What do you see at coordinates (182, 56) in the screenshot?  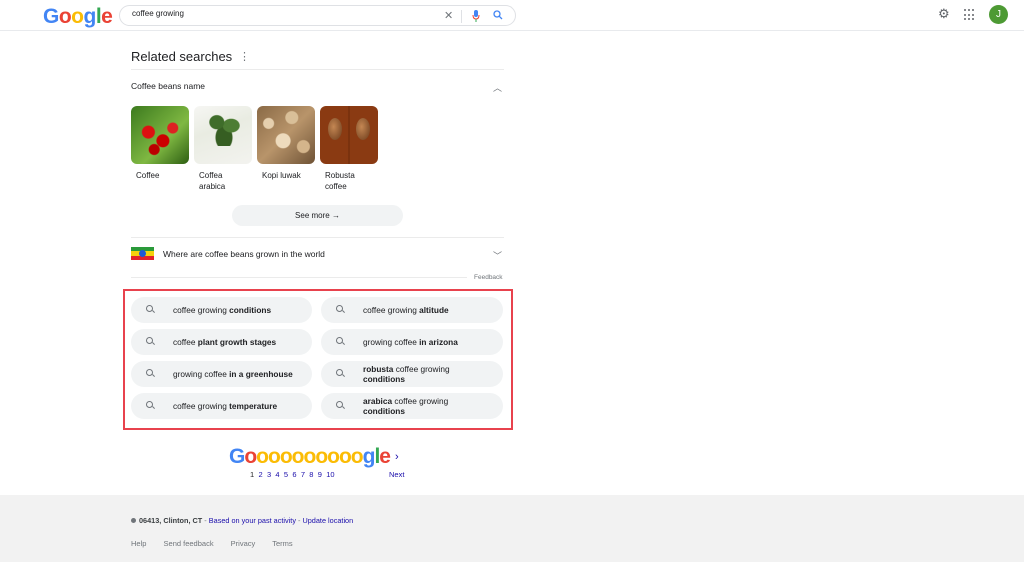 I see `related-searches-title: Related searches` at bounding box center [182, 56].